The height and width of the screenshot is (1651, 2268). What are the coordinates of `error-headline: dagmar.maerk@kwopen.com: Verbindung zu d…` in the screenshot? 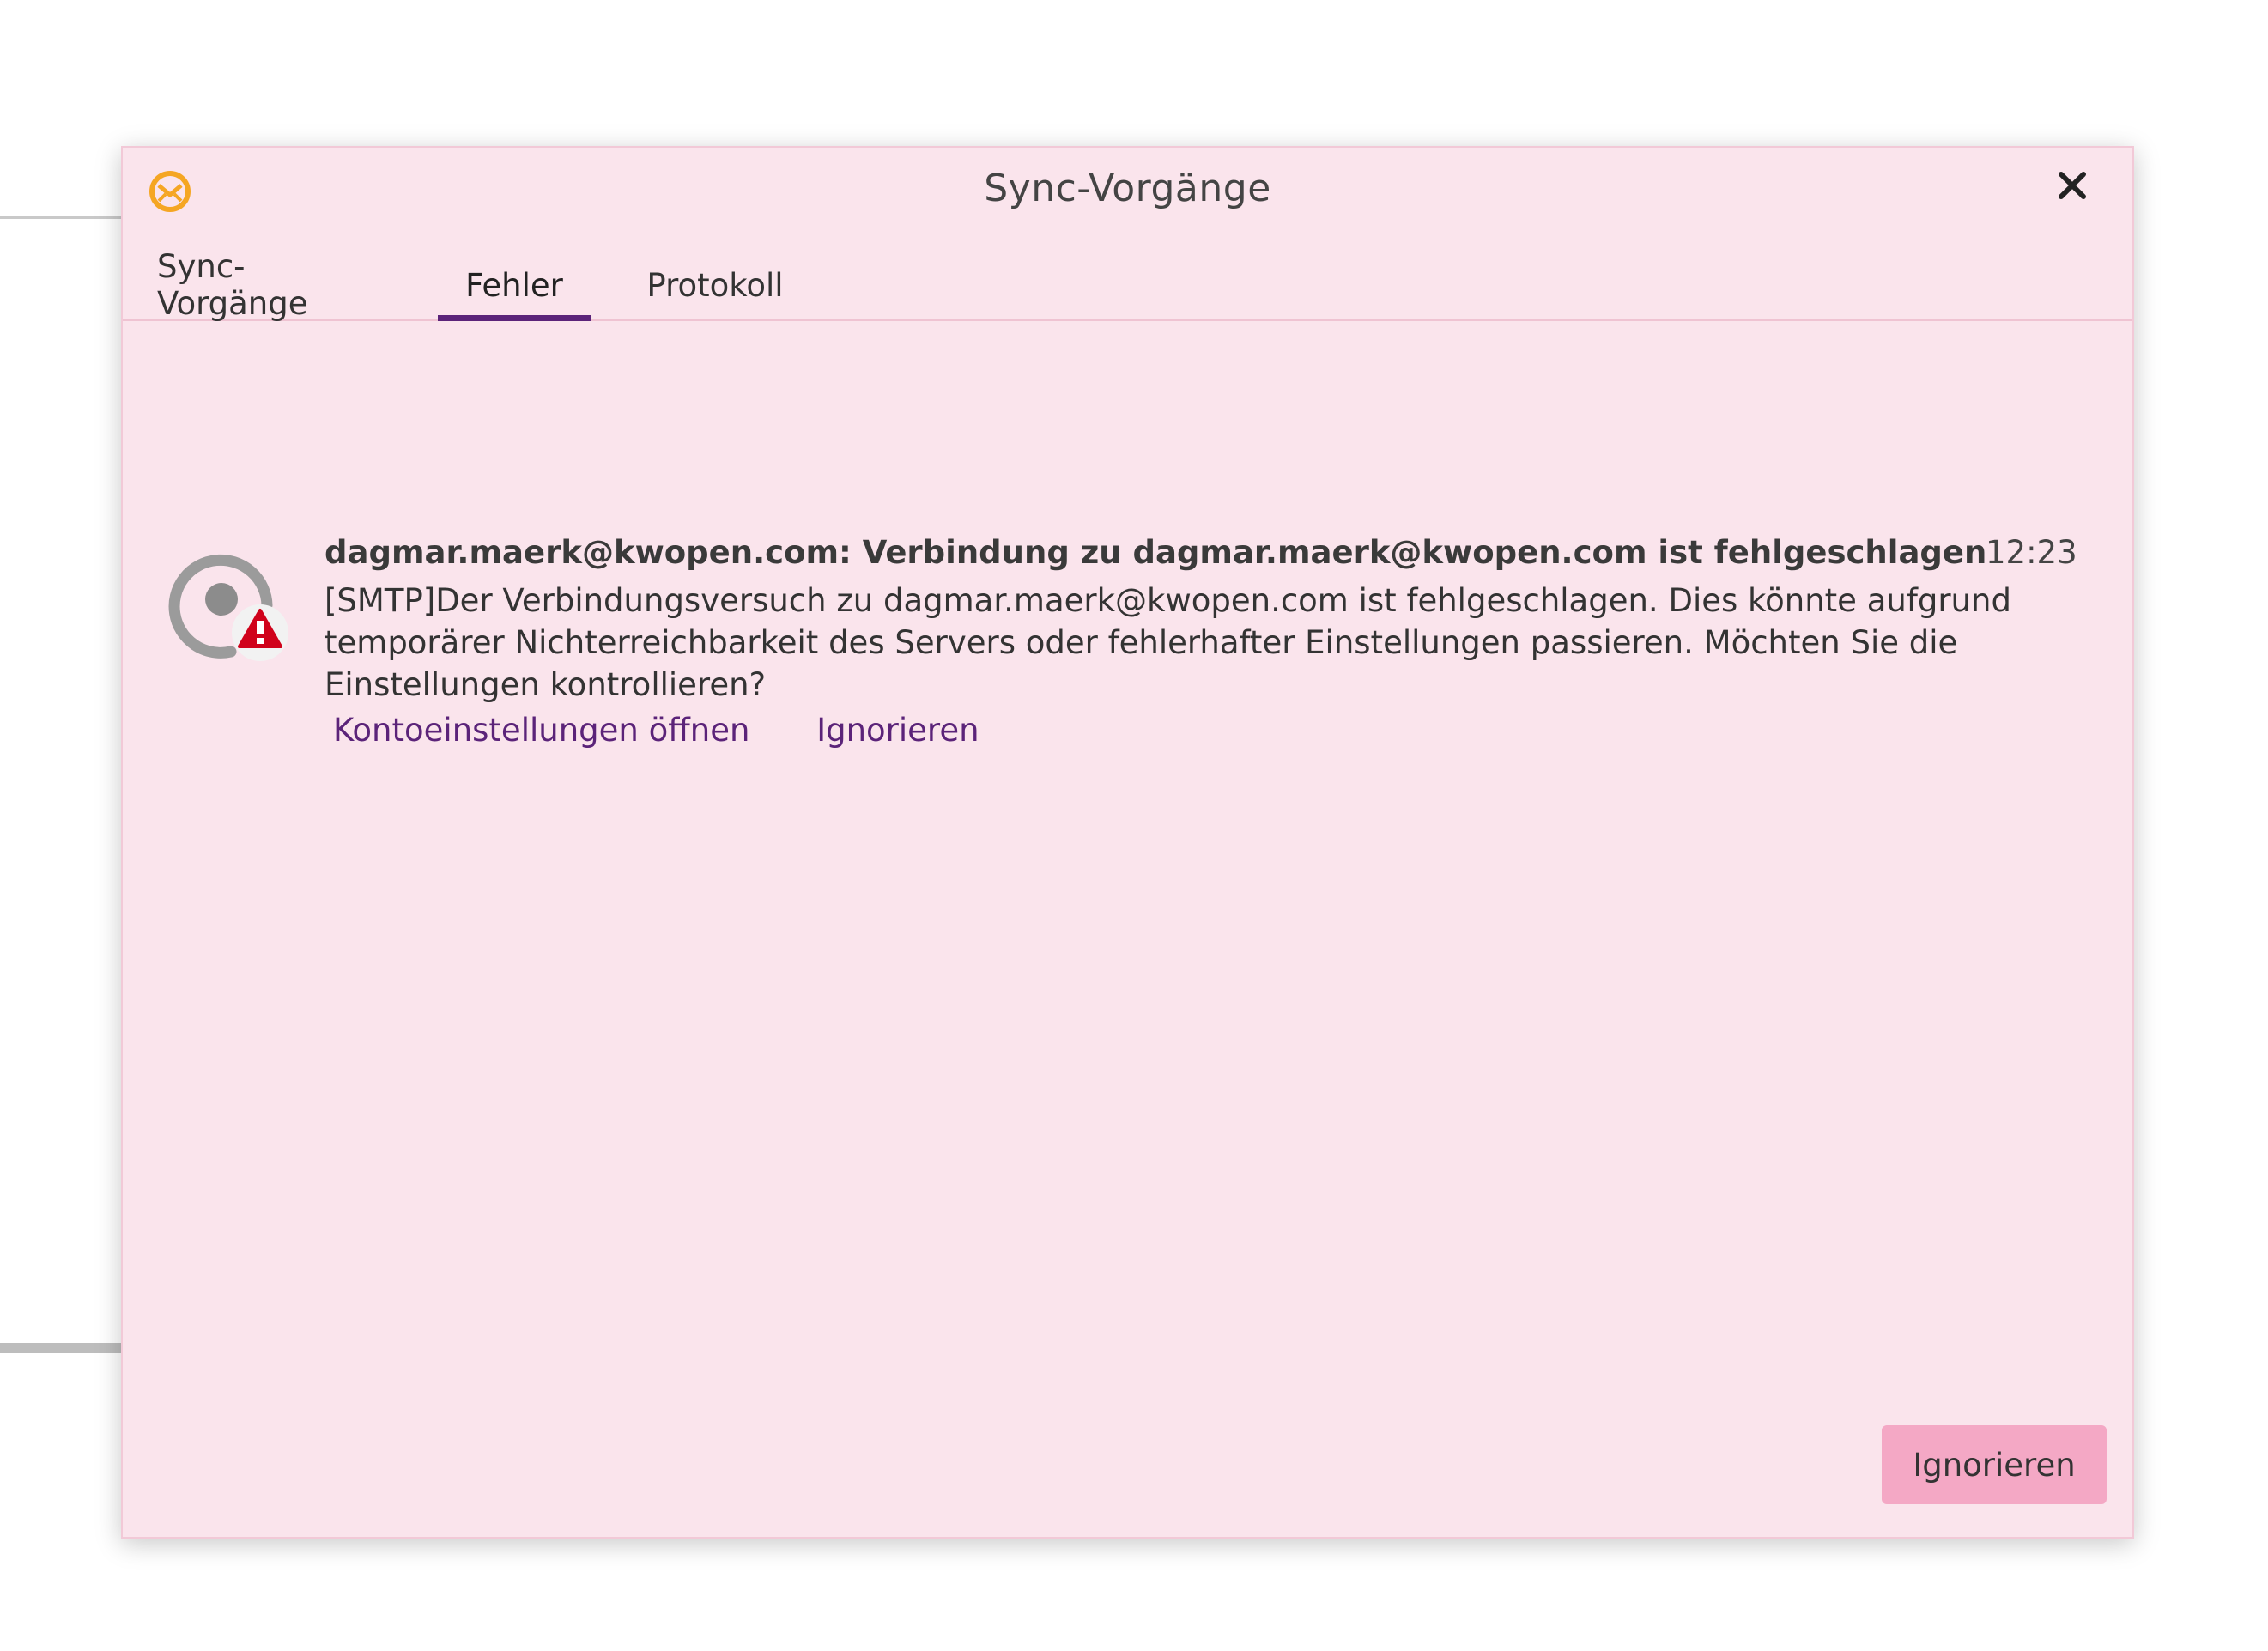 It's located at (1155, 552).